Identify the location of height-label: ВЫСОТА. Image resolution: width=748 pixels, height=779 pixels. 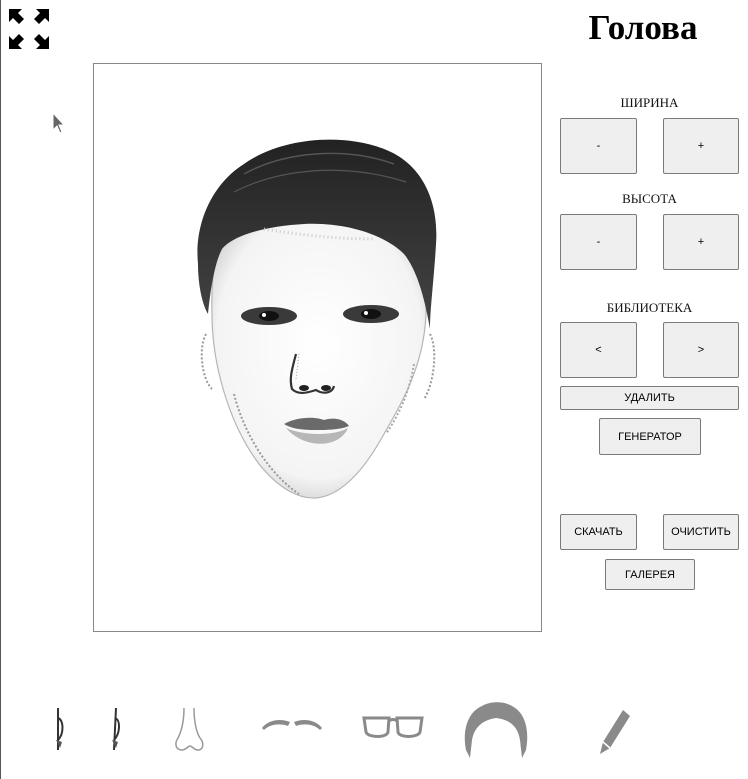
(649, 198).